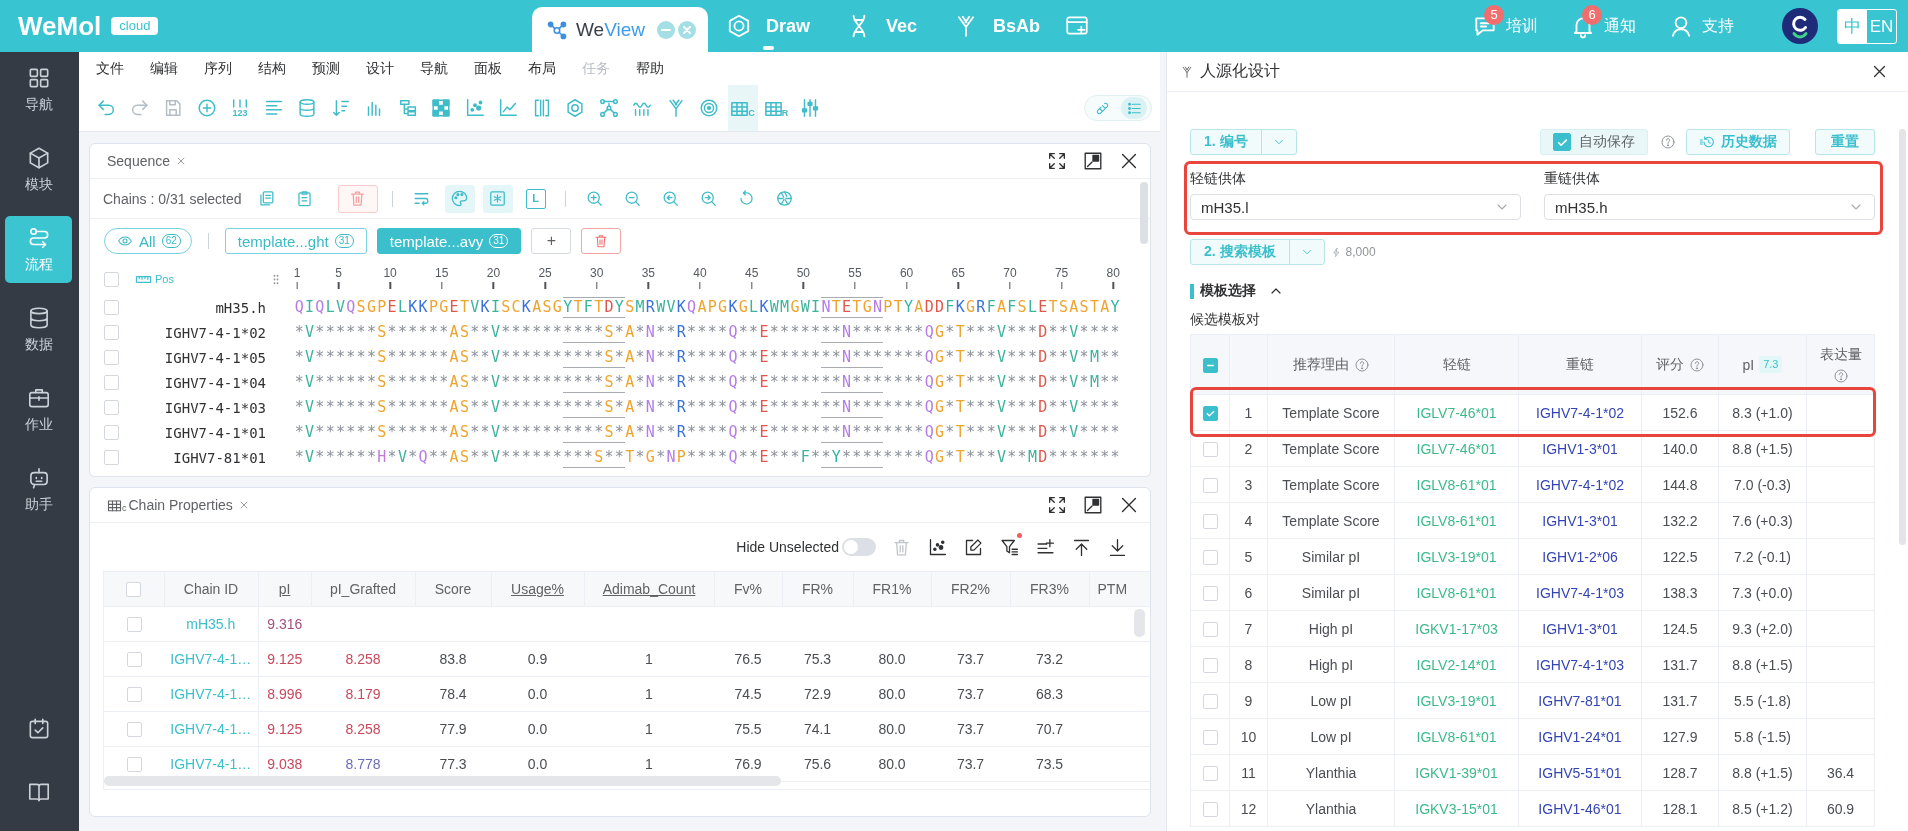  Describe the element at coordinates (1800, 26) in the screenshot. I see `avatar-icon` at that location.